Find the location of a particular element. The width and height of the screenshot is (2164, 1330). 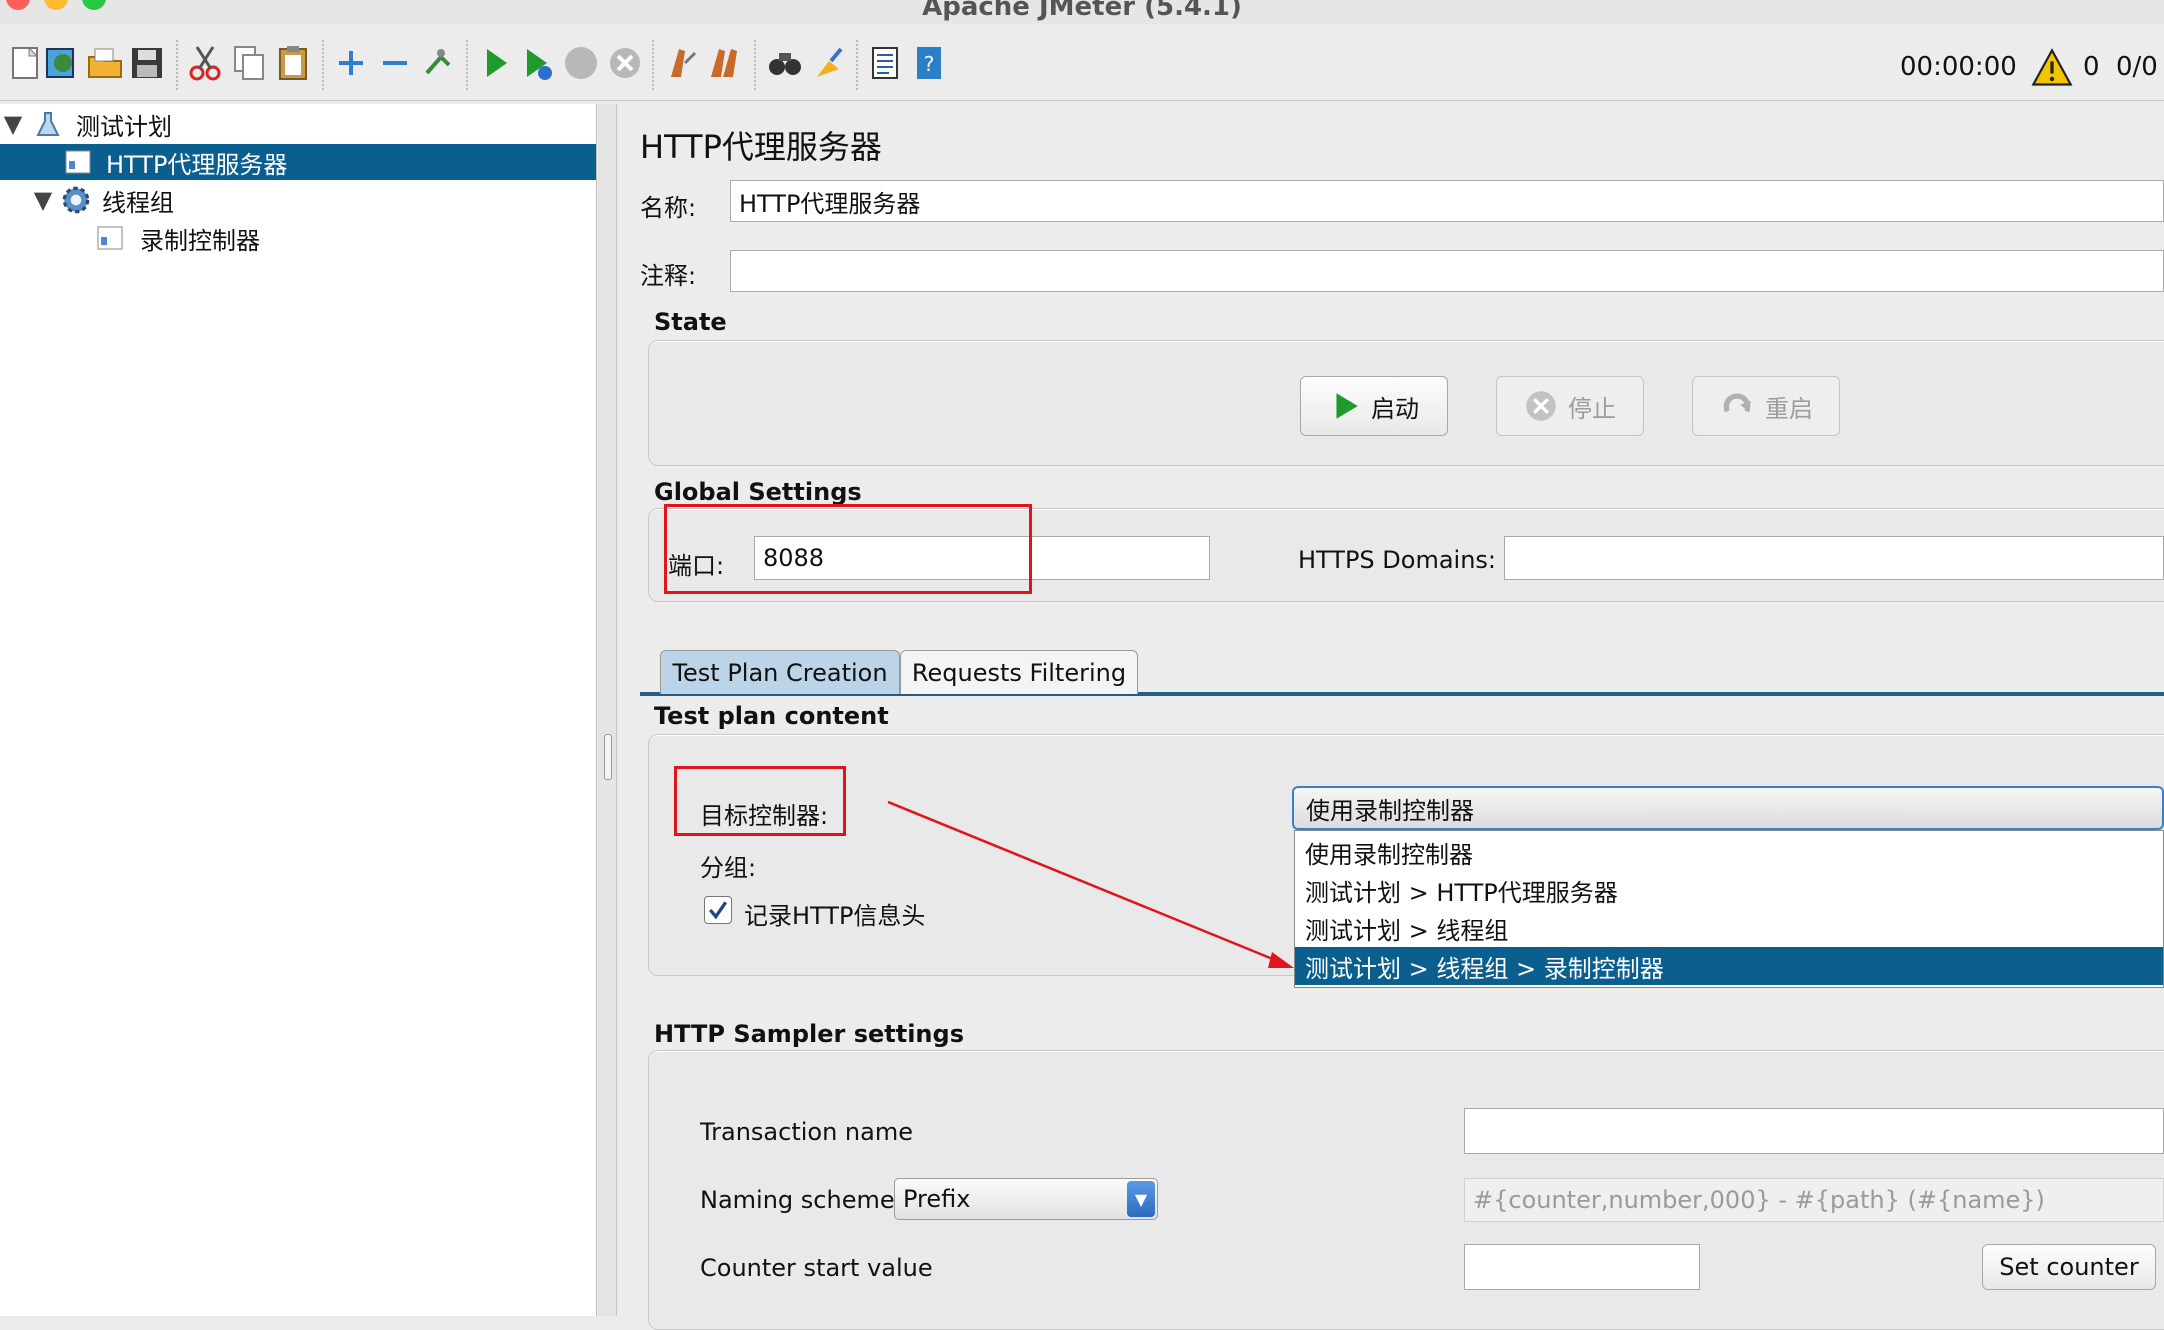

chevron-down-icon: ▼ is located at coordinates (1141, 1199).